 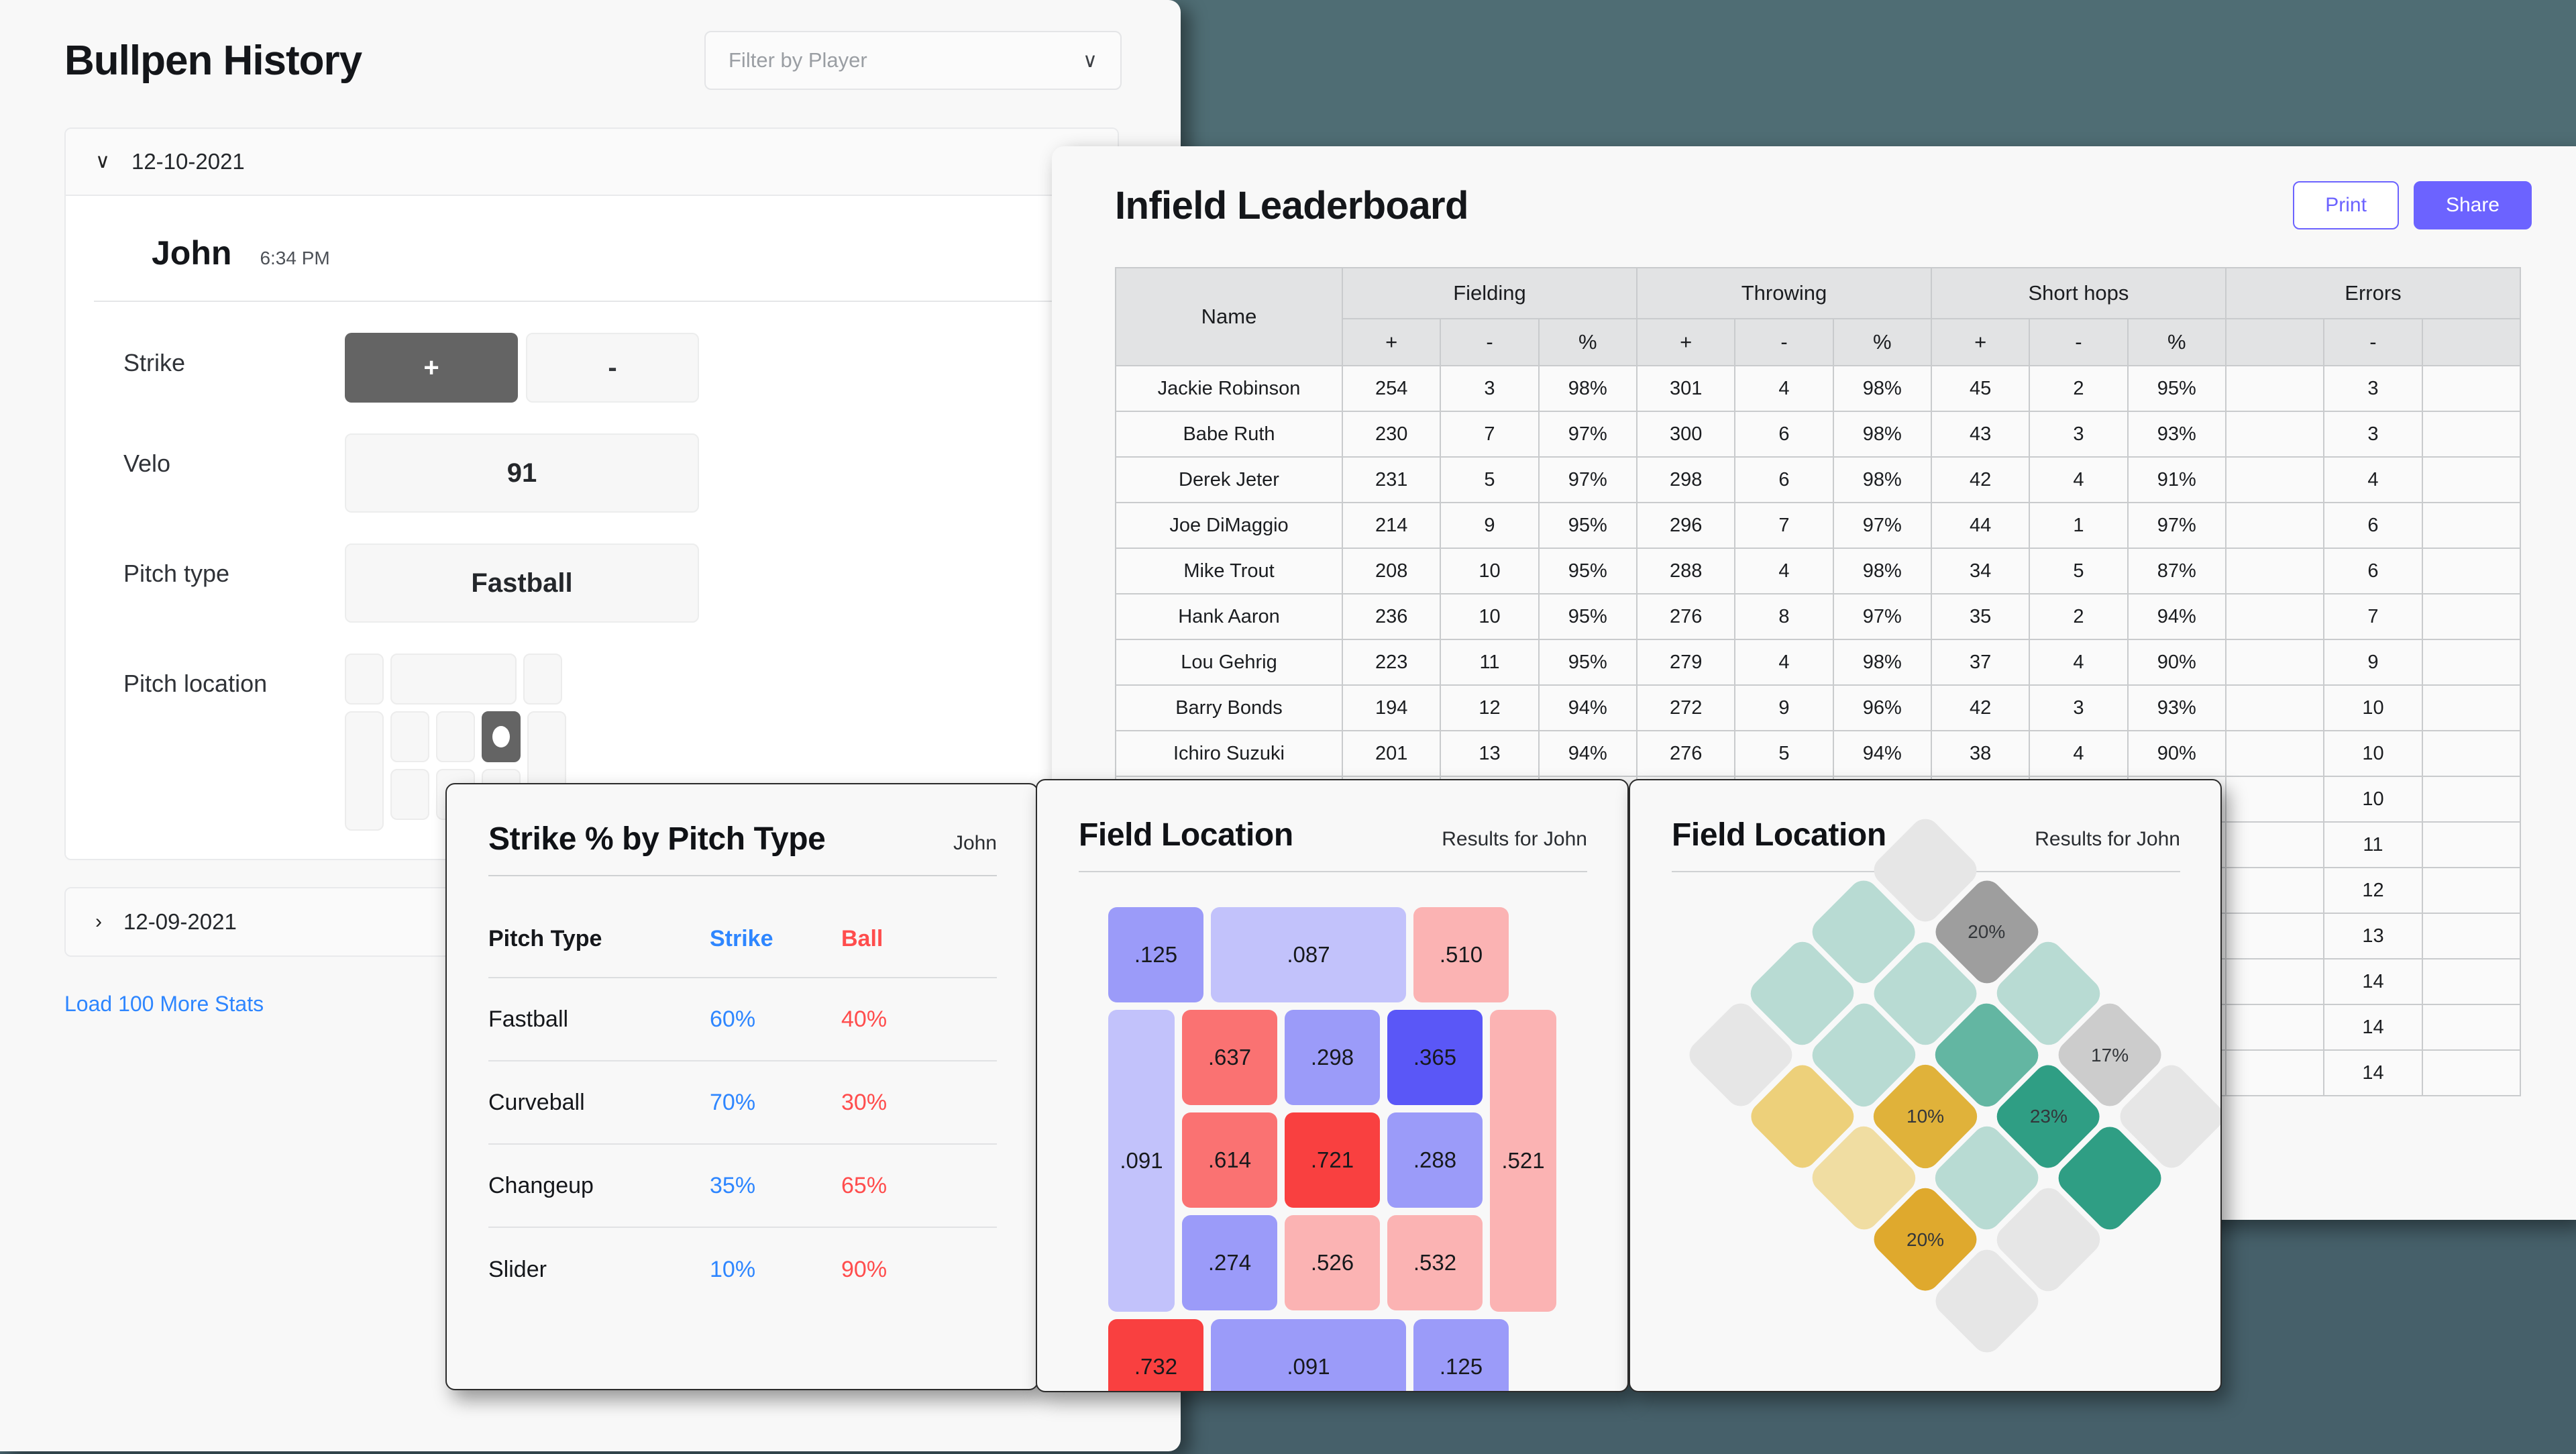 I want to click on heatmap-cell: .532, so click(x=1435, y=1263).